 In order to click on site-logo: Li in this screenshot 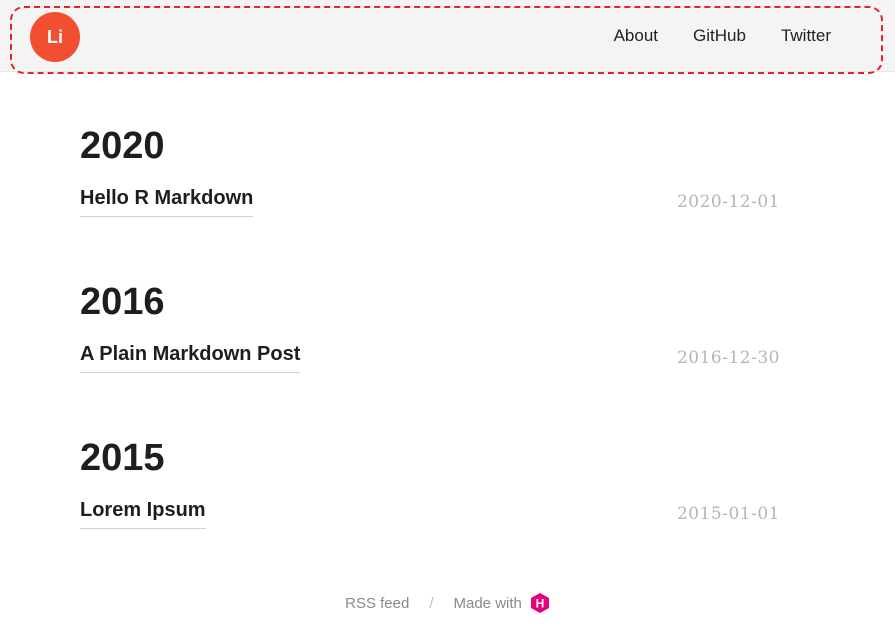, I will do `click(55, 37)`.